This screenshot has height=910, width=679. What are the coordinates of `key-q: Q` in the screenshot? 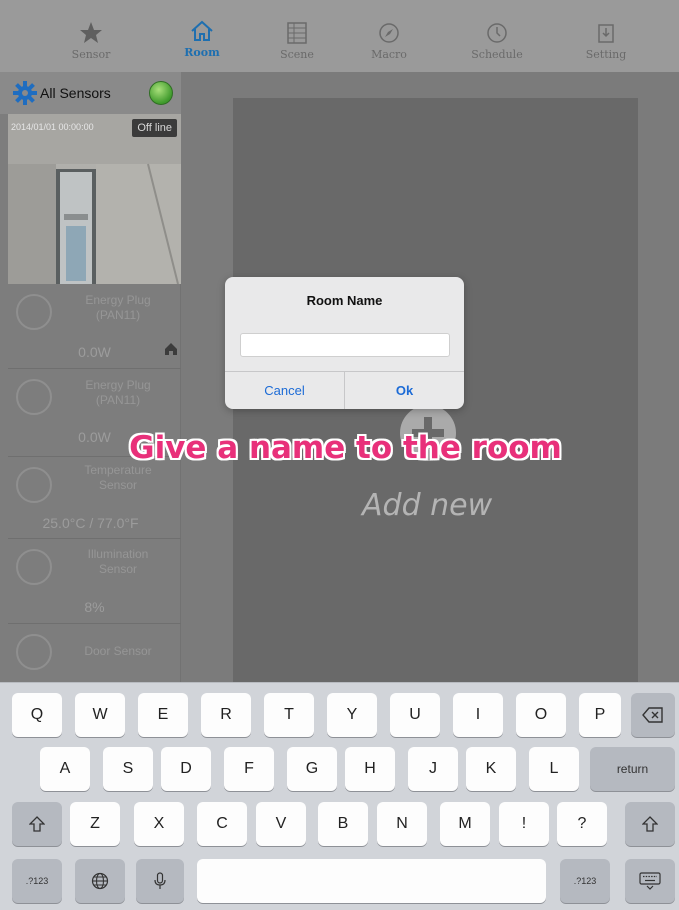 It's located at (37, 715).